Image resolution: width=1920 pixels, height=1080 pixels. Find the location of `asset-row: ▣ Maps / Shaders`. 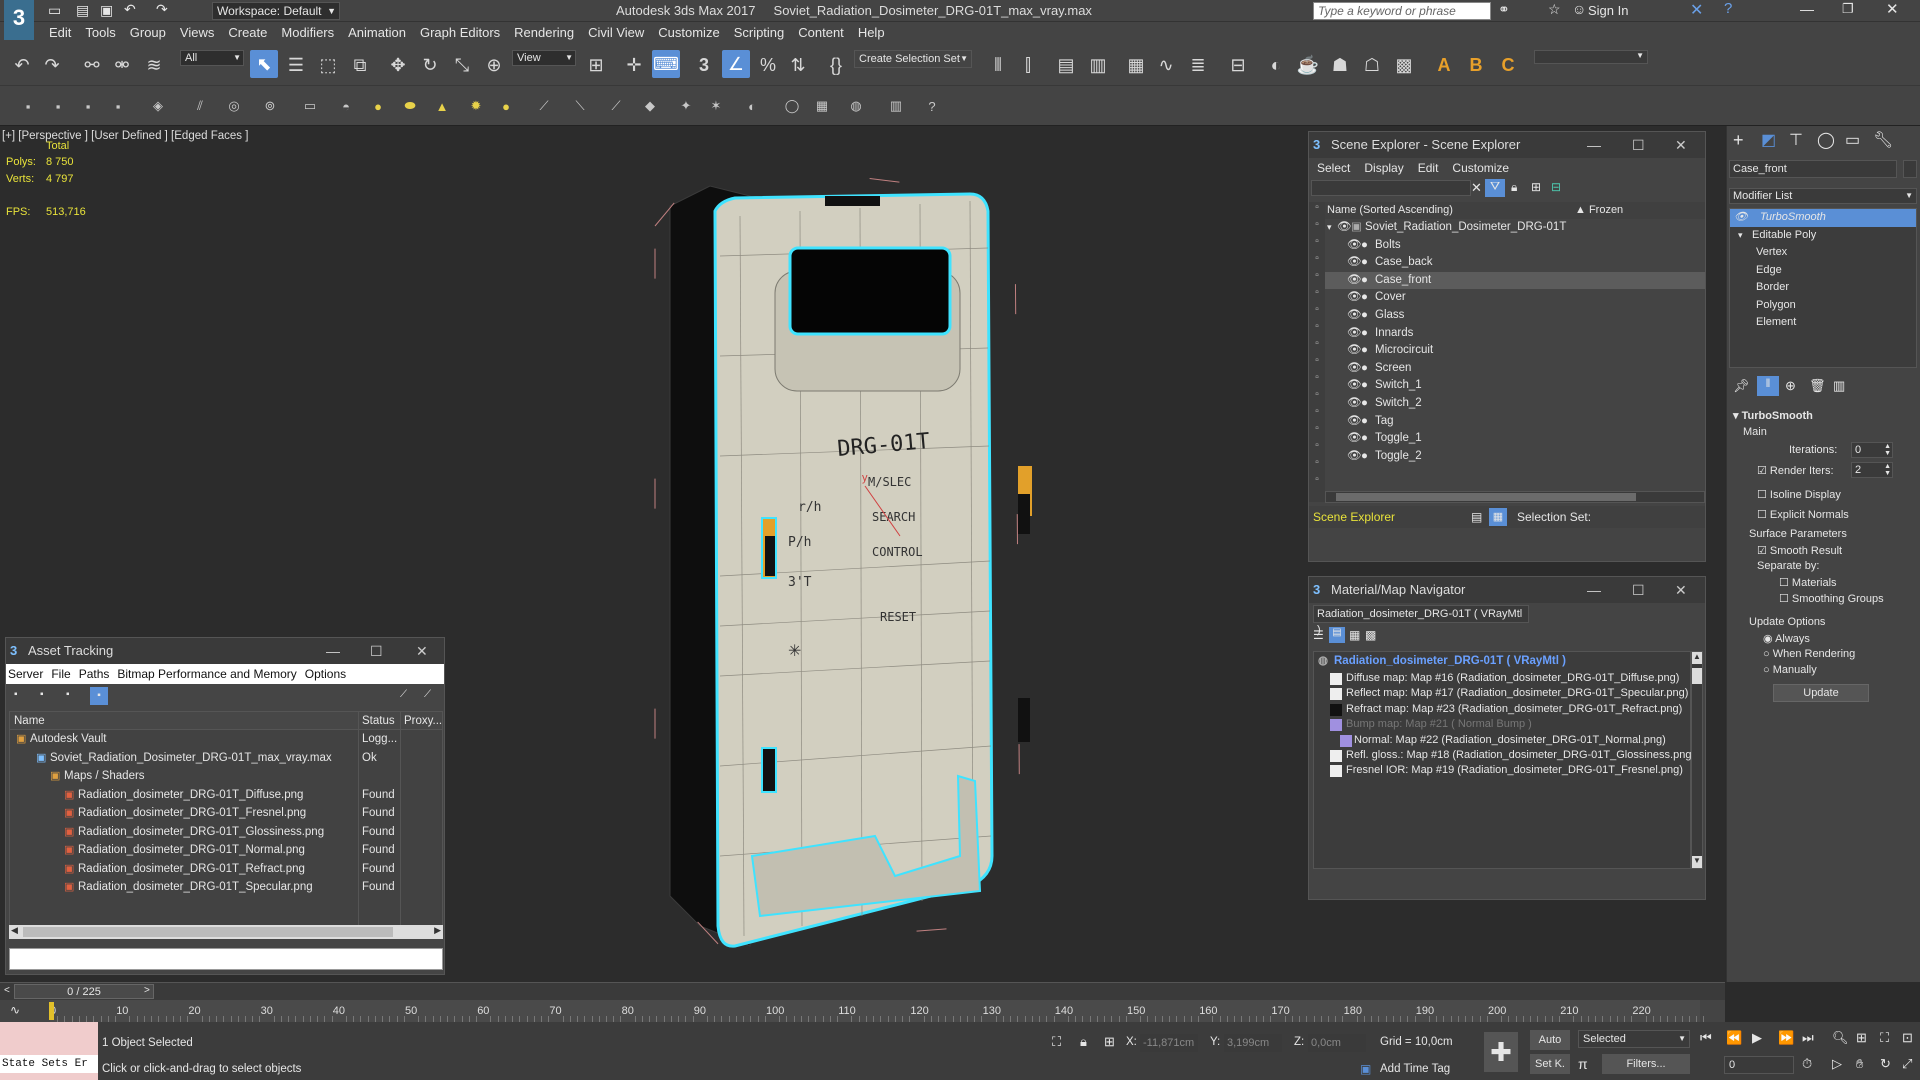

asset-row: ▣ Maps / Shaders is located at coordinates (226, 776).